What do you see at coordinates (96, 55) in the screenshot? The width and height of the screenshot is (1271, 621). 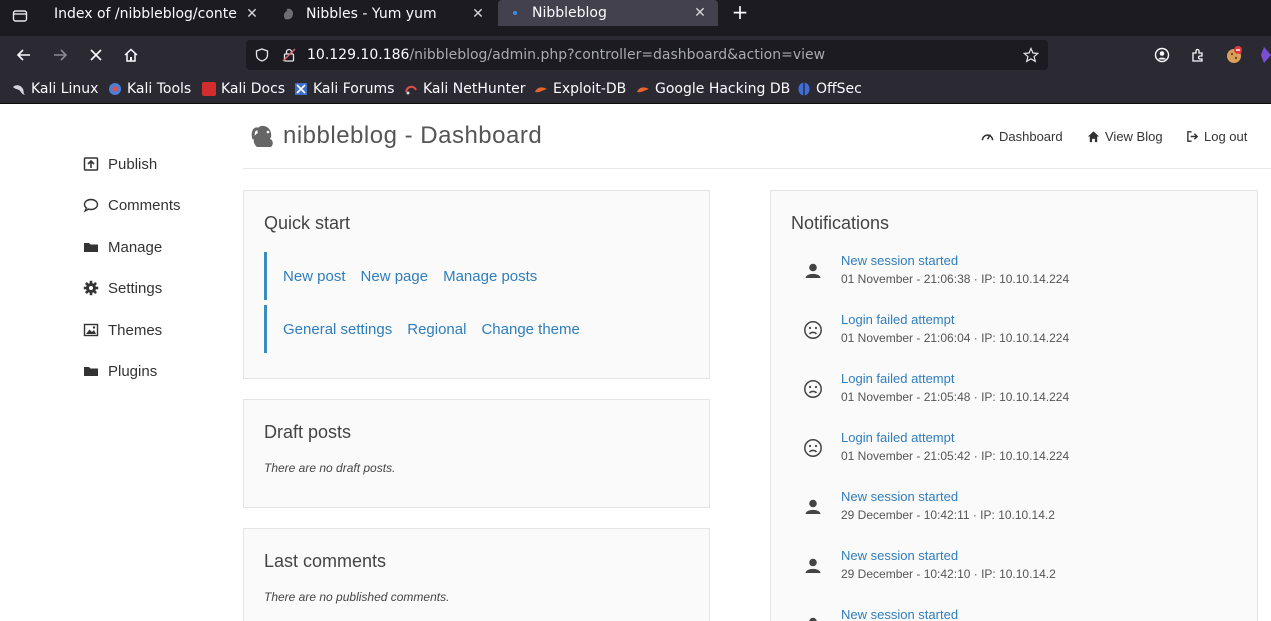 I see `stop-loading-icon` at bounding box center [96, 55].